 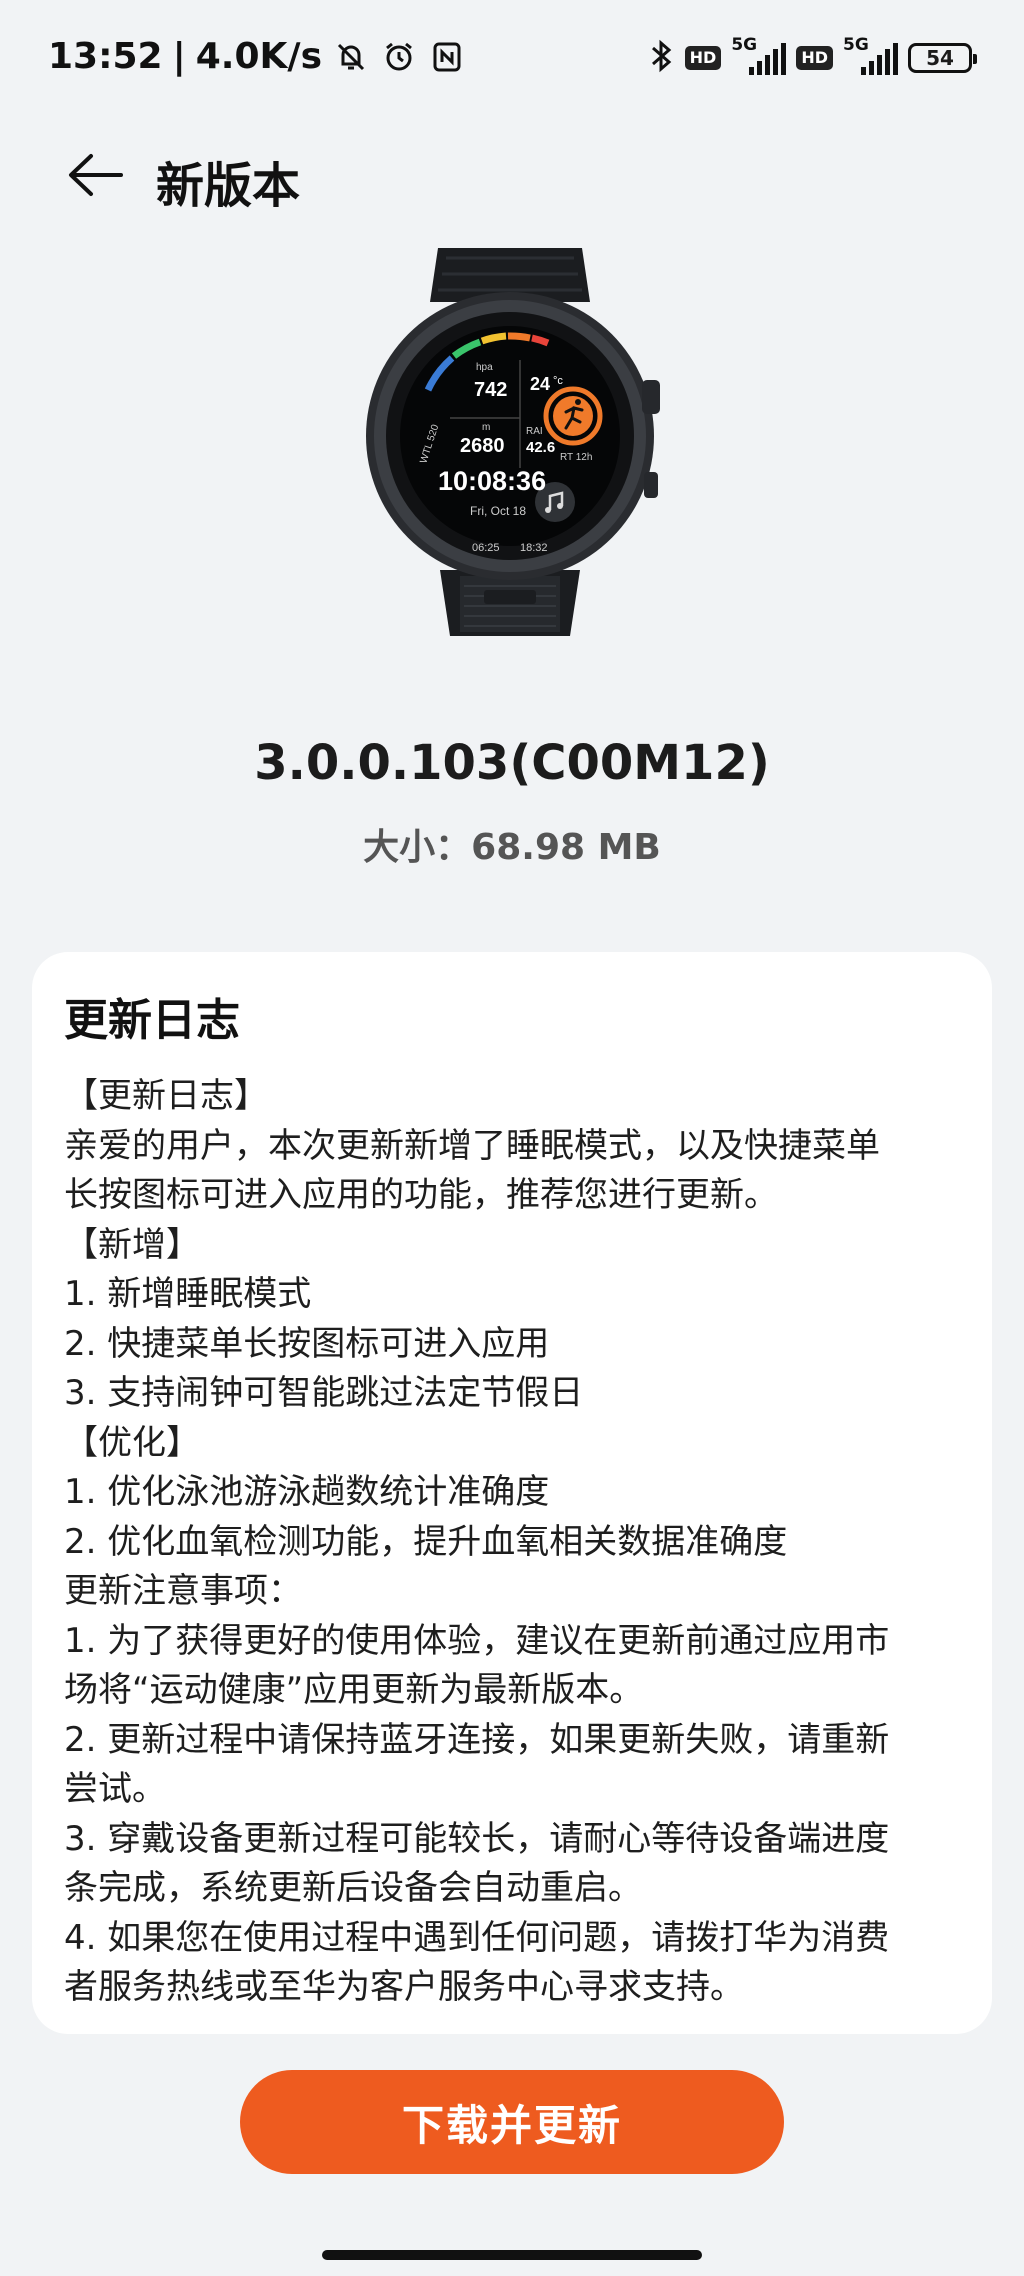 I want to click on signal-strength-icon: 5G, so click(x=759, y=55).